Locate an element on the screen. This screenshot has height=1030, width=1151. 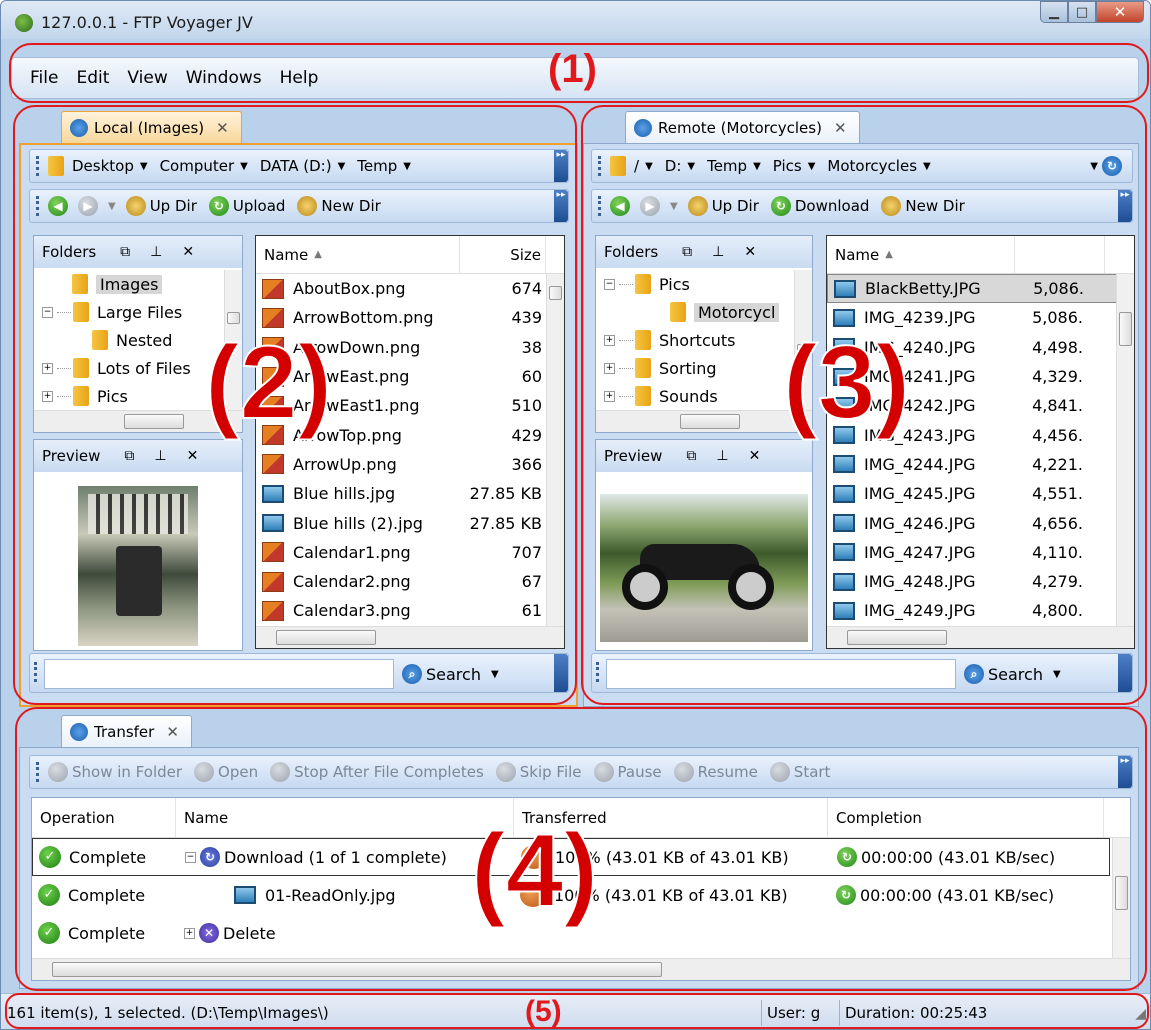
file-row: IMG_4245.JPG 4,551. is located at coordinates (980, 493).